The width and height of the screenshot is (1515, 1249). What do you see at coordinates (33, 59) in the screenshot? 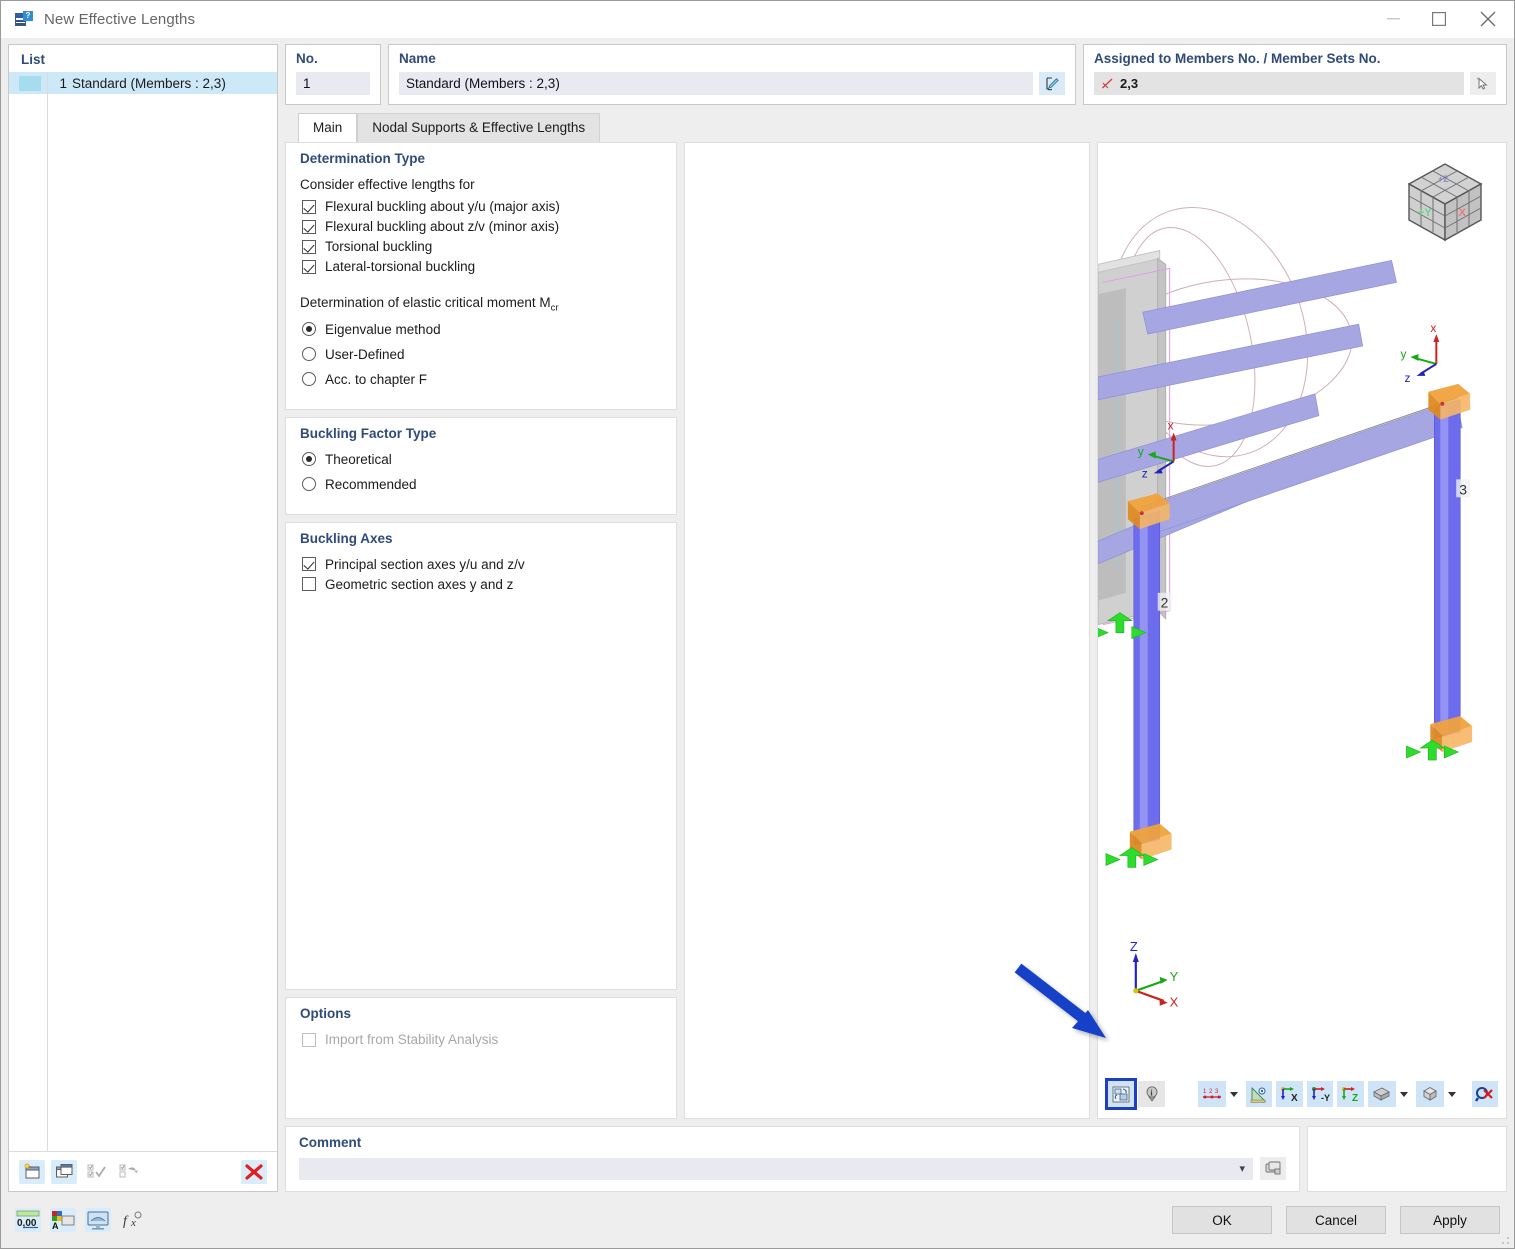
I see `list-header: List` at bounding box center [33, 59].